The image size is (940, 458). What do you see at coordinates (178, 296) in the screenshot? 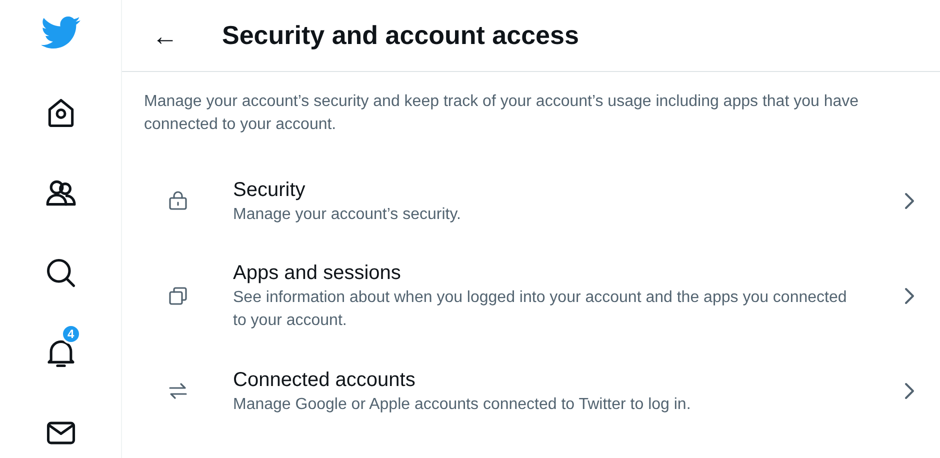
I see `copy-icon` at bounding box center [178, 296].